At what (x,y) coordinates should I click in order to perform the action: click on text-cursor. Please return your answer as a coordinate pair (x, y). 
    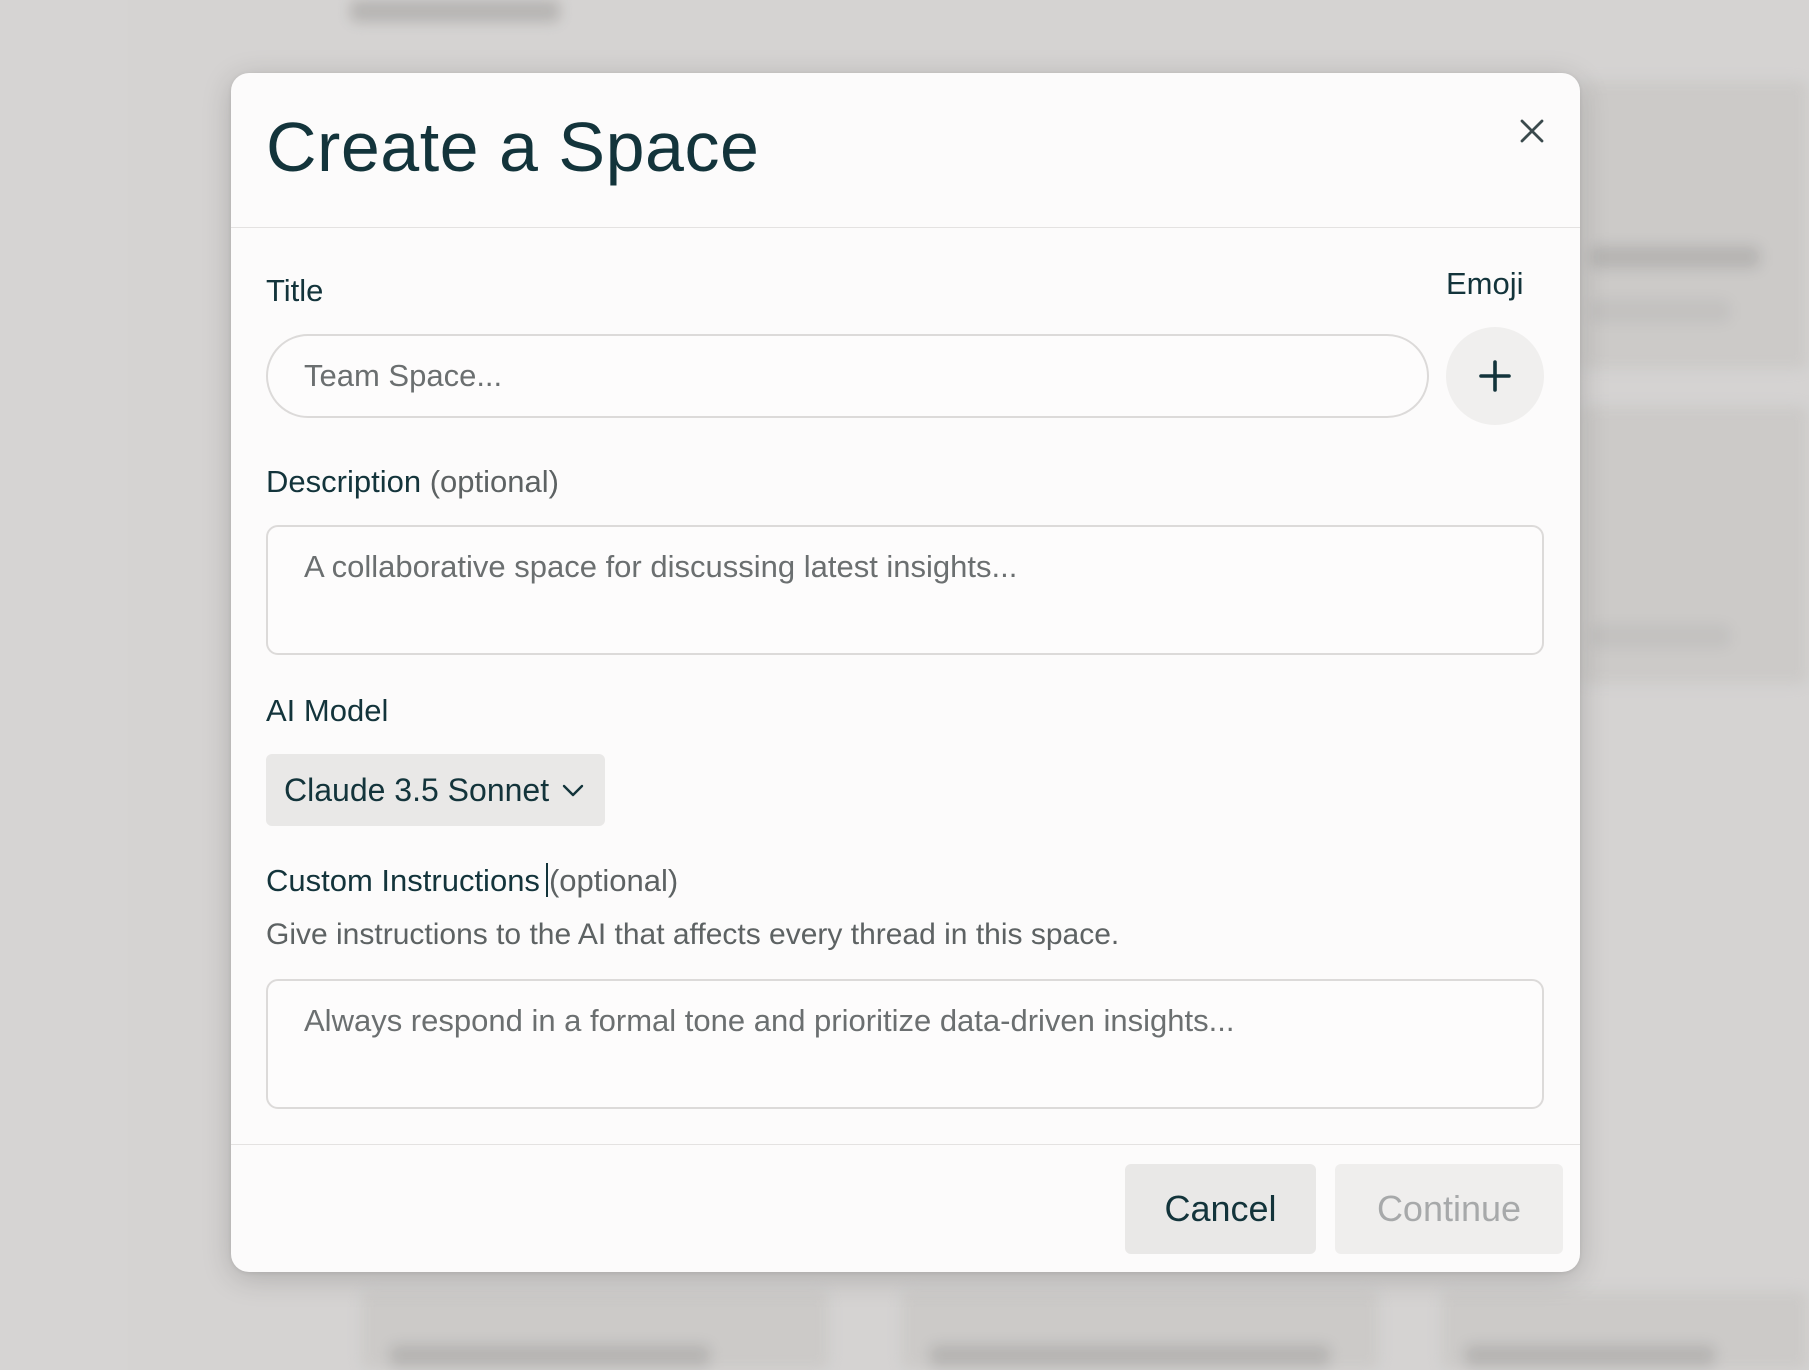
    Looking at the image, I should click on (546, 880).